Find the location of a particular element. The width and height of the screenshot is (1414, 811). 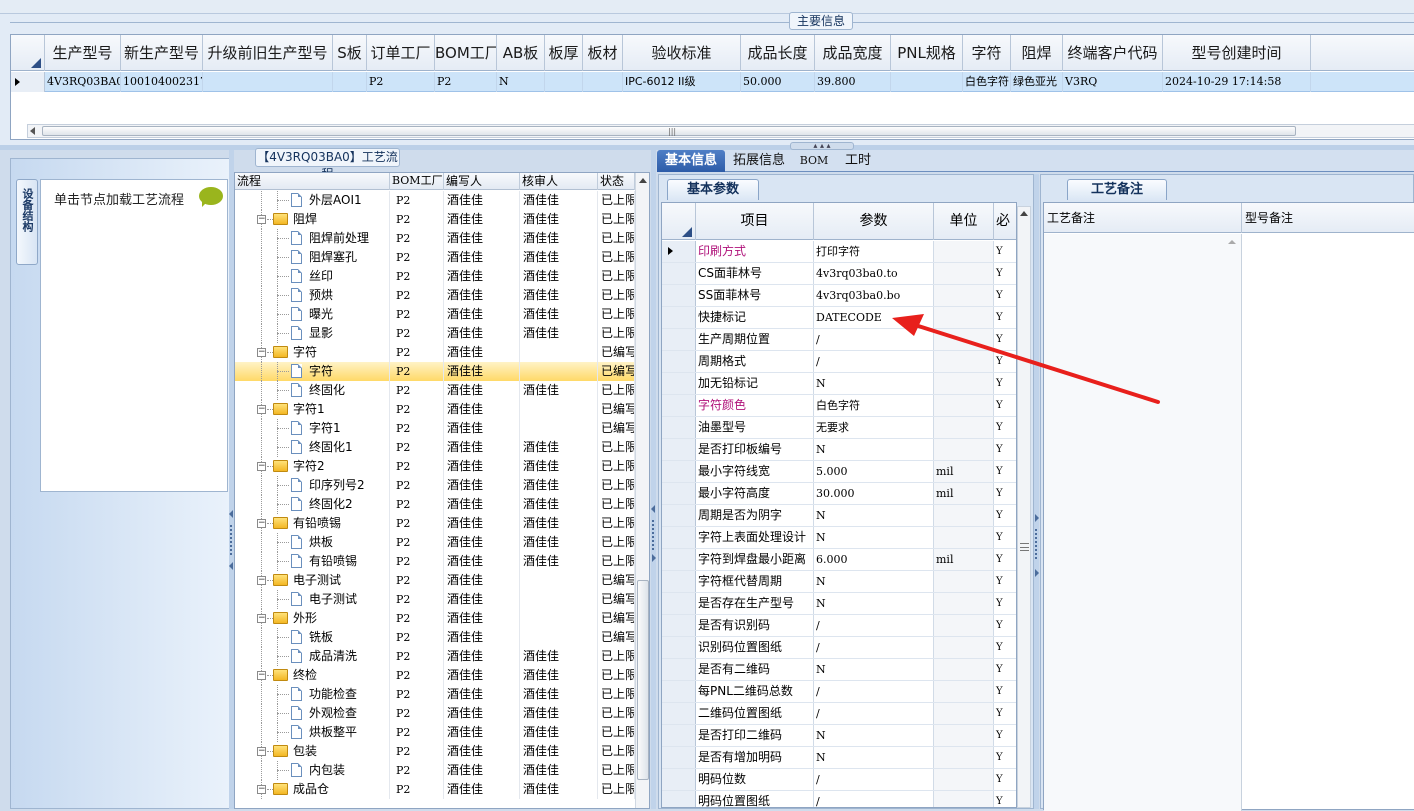

tree-node-name-cell: 烘板 is located at coordinates (312, 542).